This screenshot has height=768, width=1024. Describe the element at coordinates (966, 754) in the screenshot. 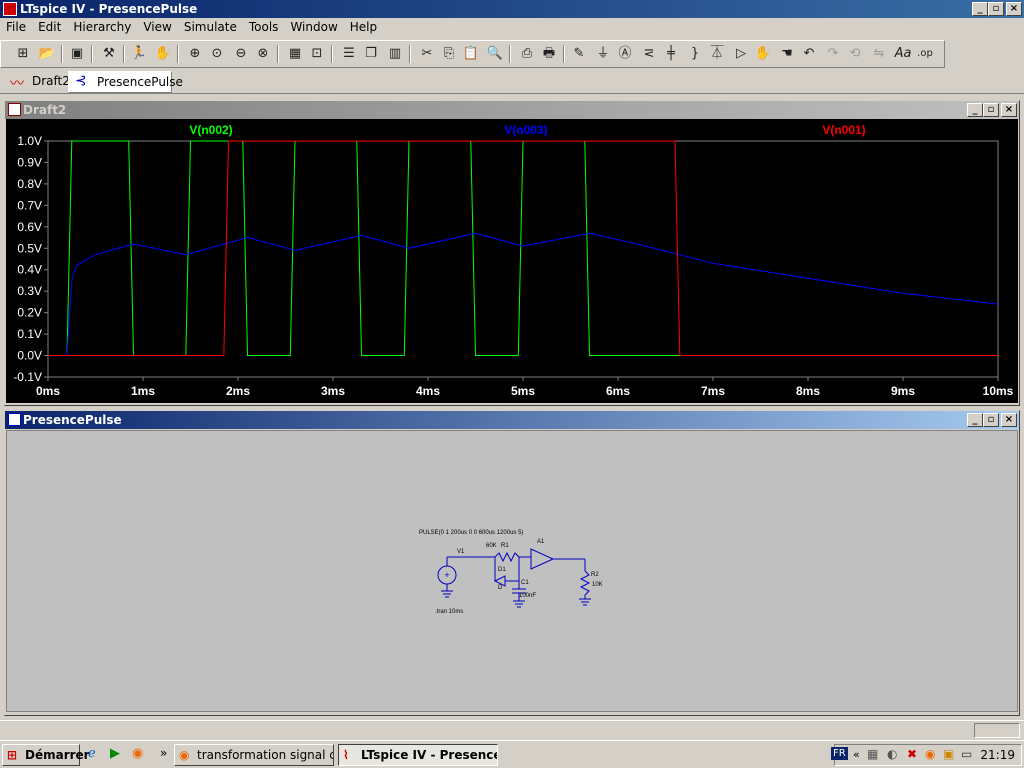

I see `monitor-icon: ▭` at that location.